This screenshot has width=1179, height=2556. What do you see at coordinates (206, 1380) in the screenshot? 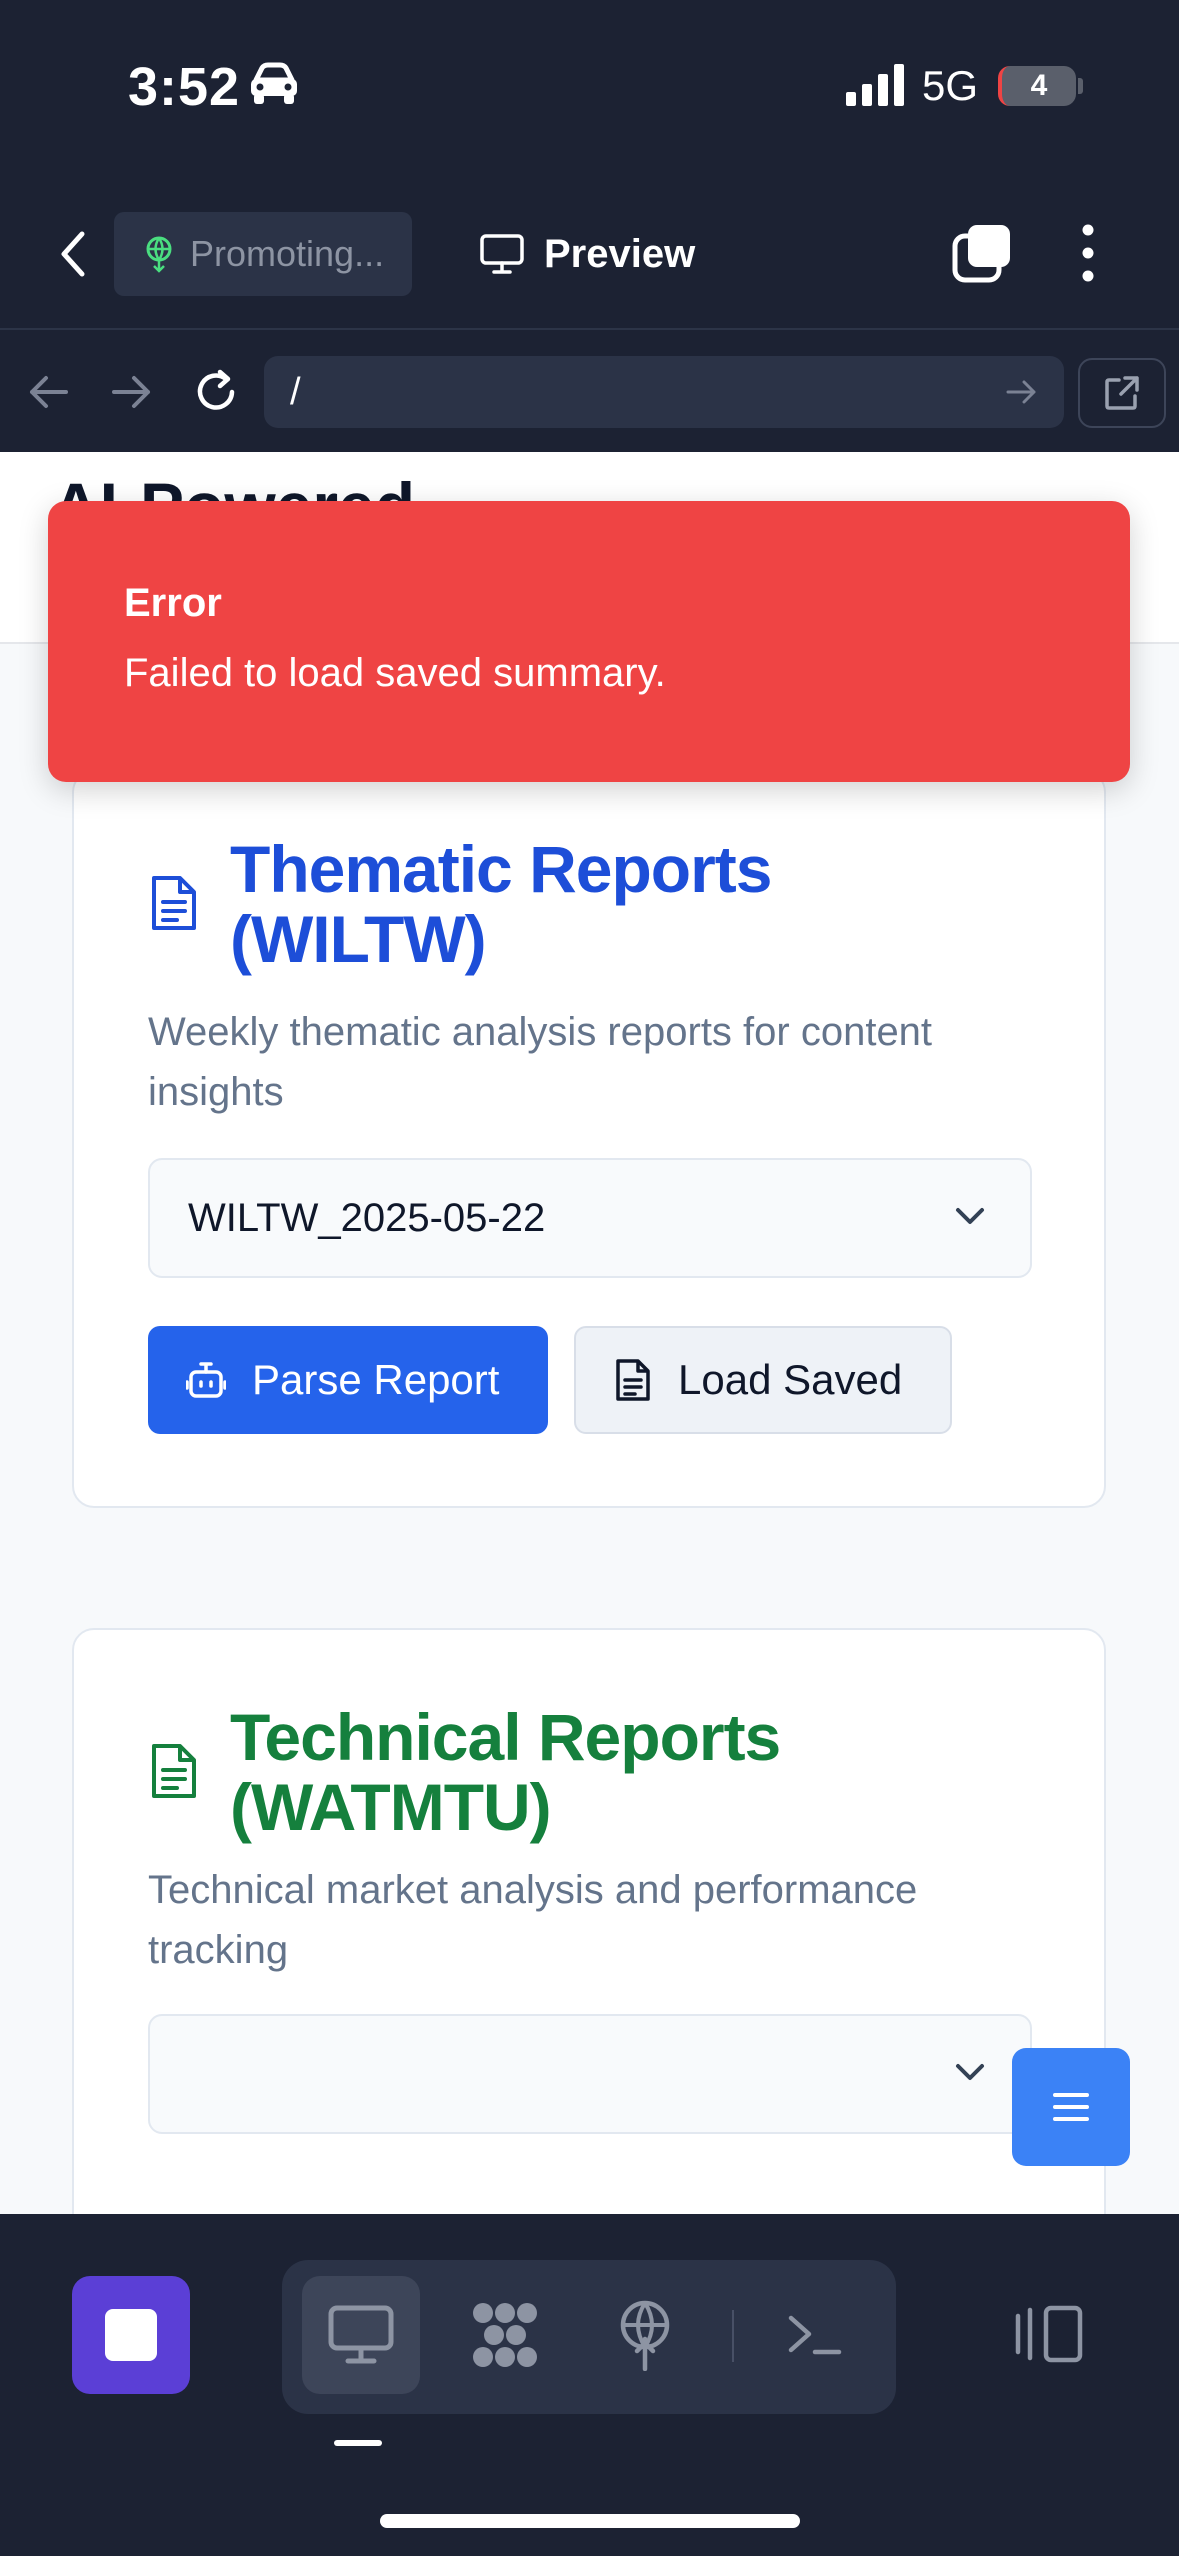
I see `robot-icon` at bounding box center [206, 1380].